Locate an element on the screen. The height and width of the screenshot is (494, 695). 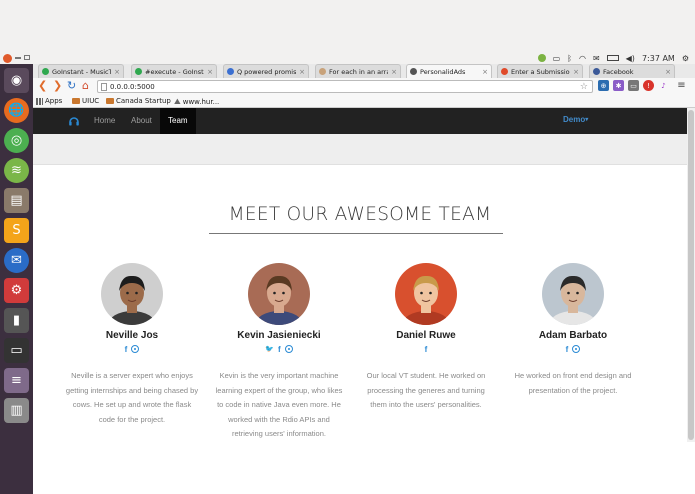
window-close-button is located at coordinates (7, 58).